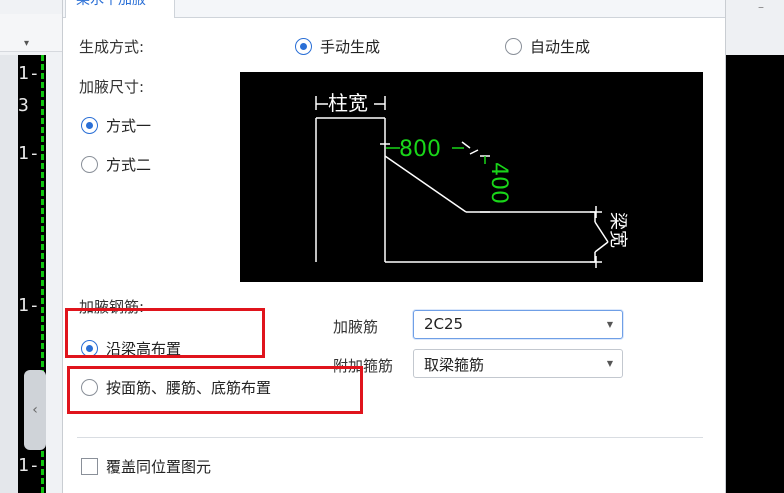 This screenshot has width=784, height=493. Describe the element at coordinates (755, 27) in the screenshot. I see `background-toolbar-right: –` at that location.